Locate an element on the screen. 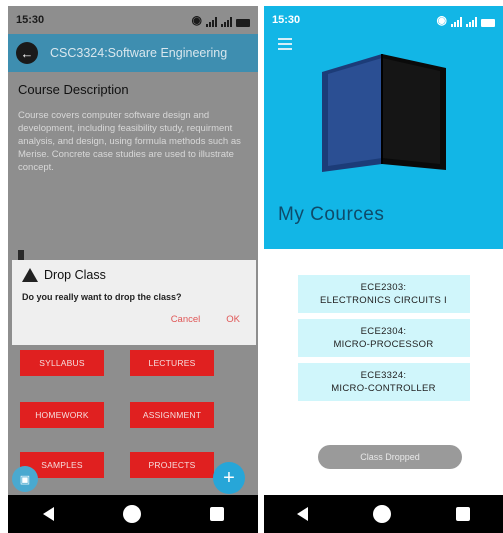 Image resolution: width=503 pixels, height=533 pixels. ok-button: OK is located at coordinates (233, 319).